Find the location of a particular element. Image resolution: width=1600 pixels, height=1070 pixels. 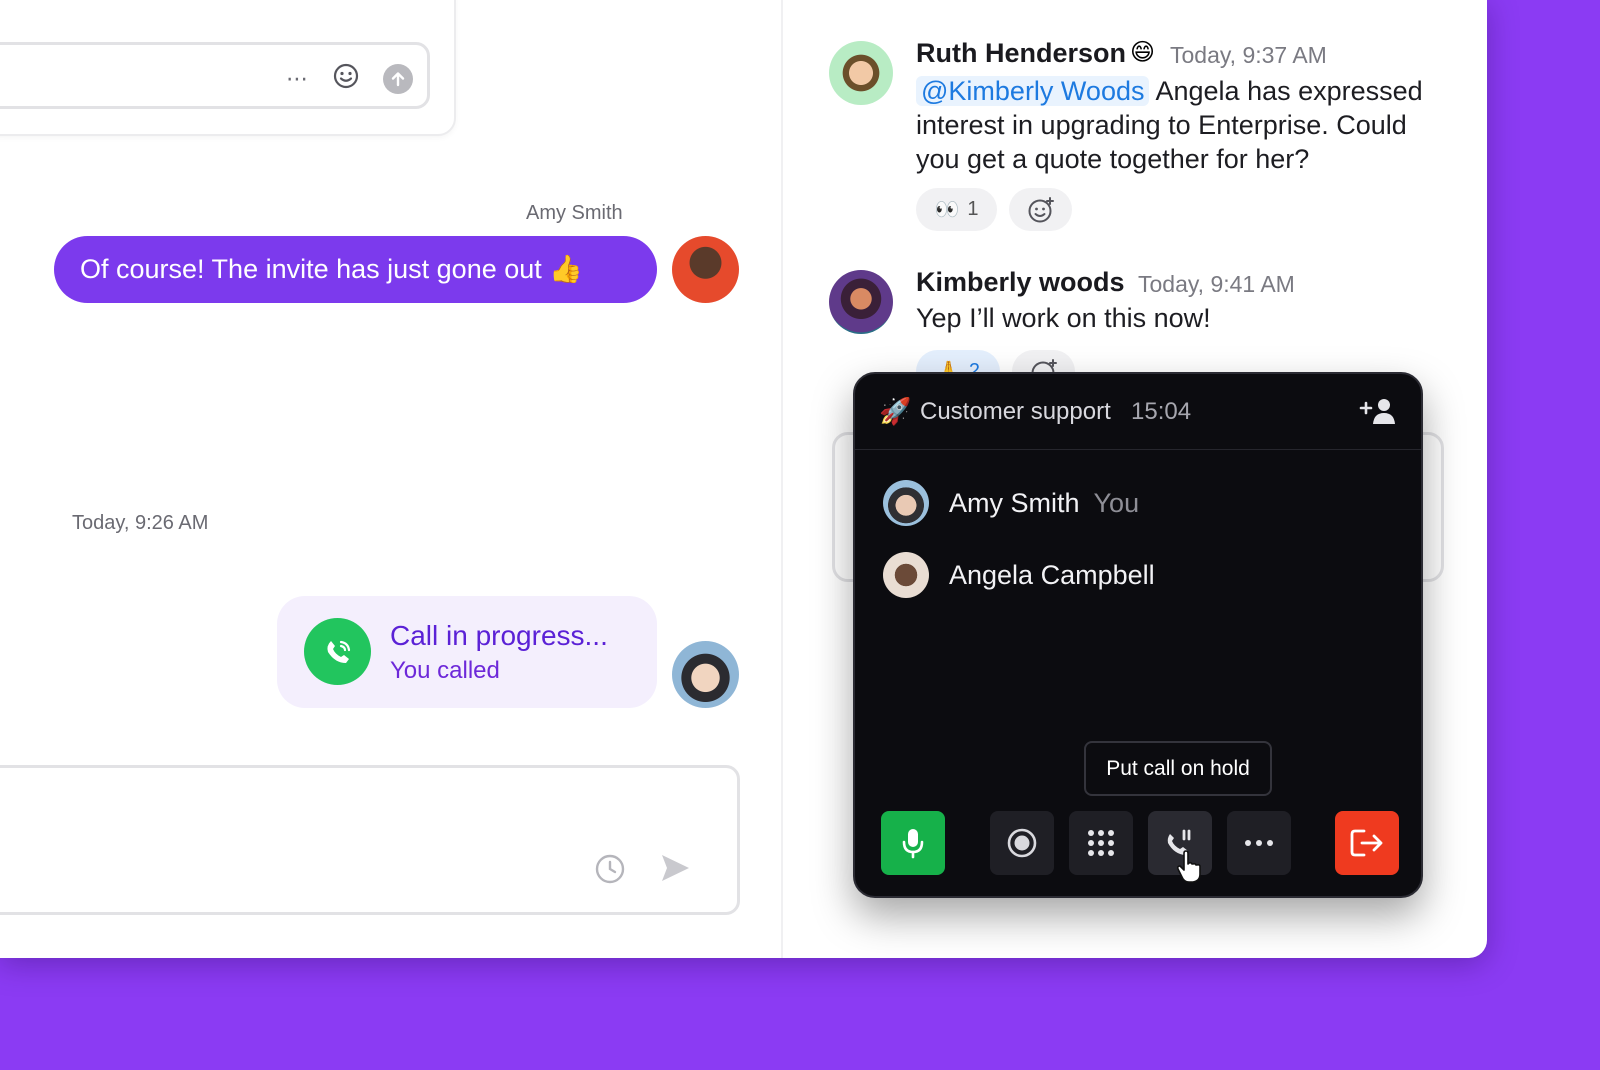

keypad-icon is located at coordinates (1101, 843).